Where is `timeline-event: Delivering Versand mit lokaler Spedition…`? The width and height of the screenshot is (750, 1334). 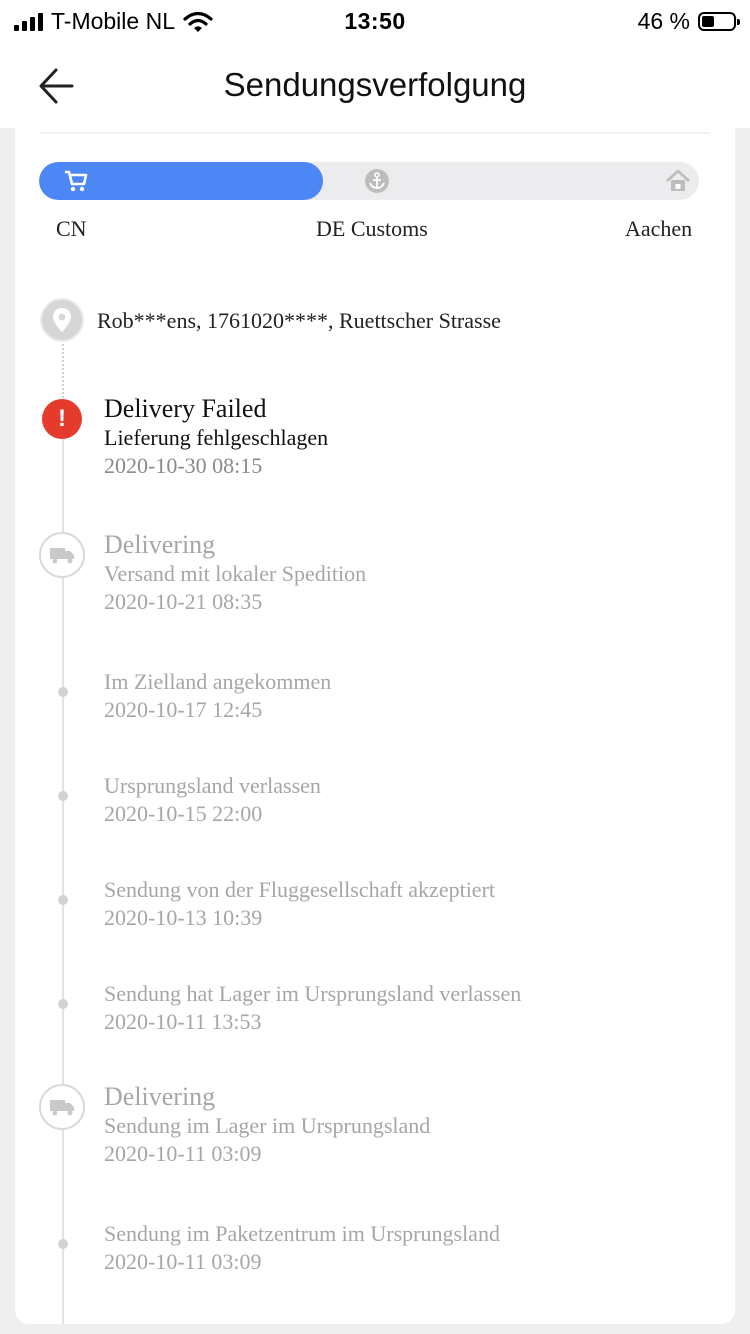 timeline-event: Delivering Versand mit lokaler Spedition… is located at coordinates (235, 573).